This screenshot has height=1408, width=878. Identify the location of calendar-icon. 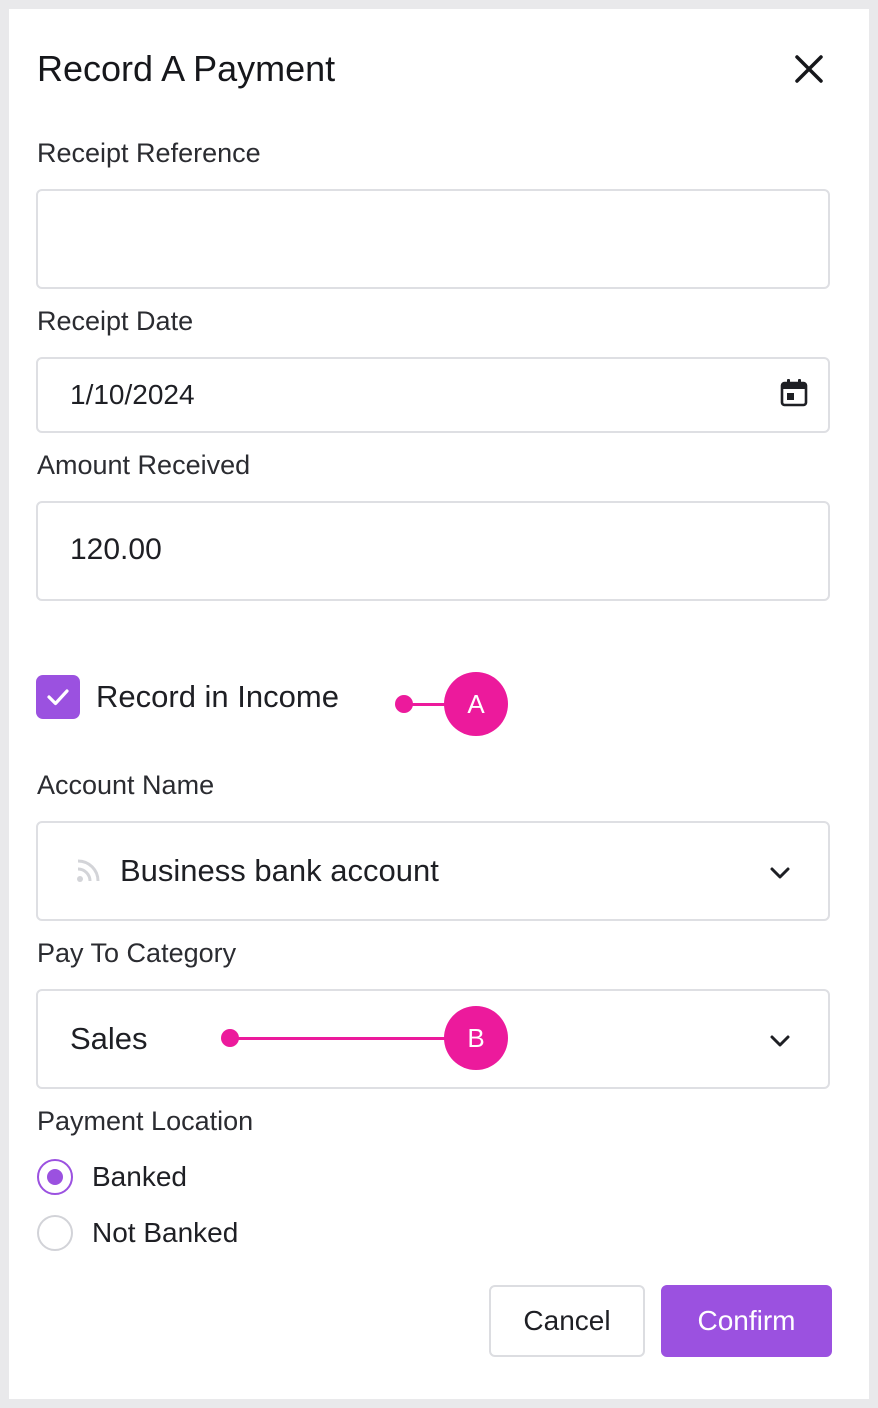
(794, 393).